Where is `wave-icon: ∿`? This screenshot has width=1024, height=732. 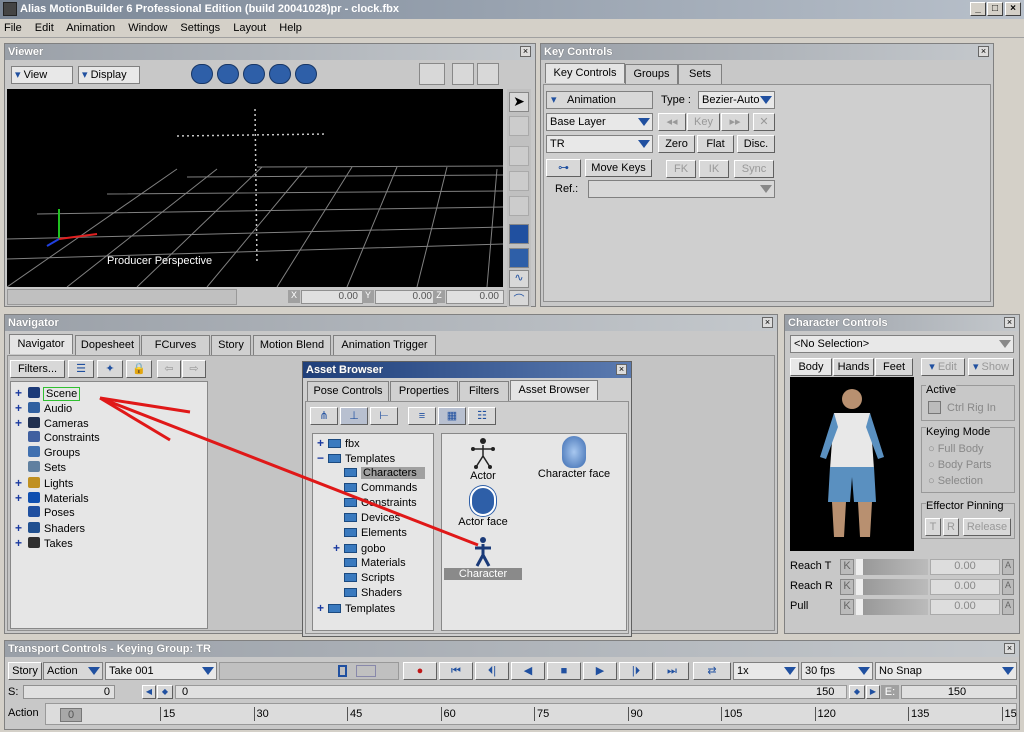 wave-icon: ∿ is located at coordinates (519, 279).